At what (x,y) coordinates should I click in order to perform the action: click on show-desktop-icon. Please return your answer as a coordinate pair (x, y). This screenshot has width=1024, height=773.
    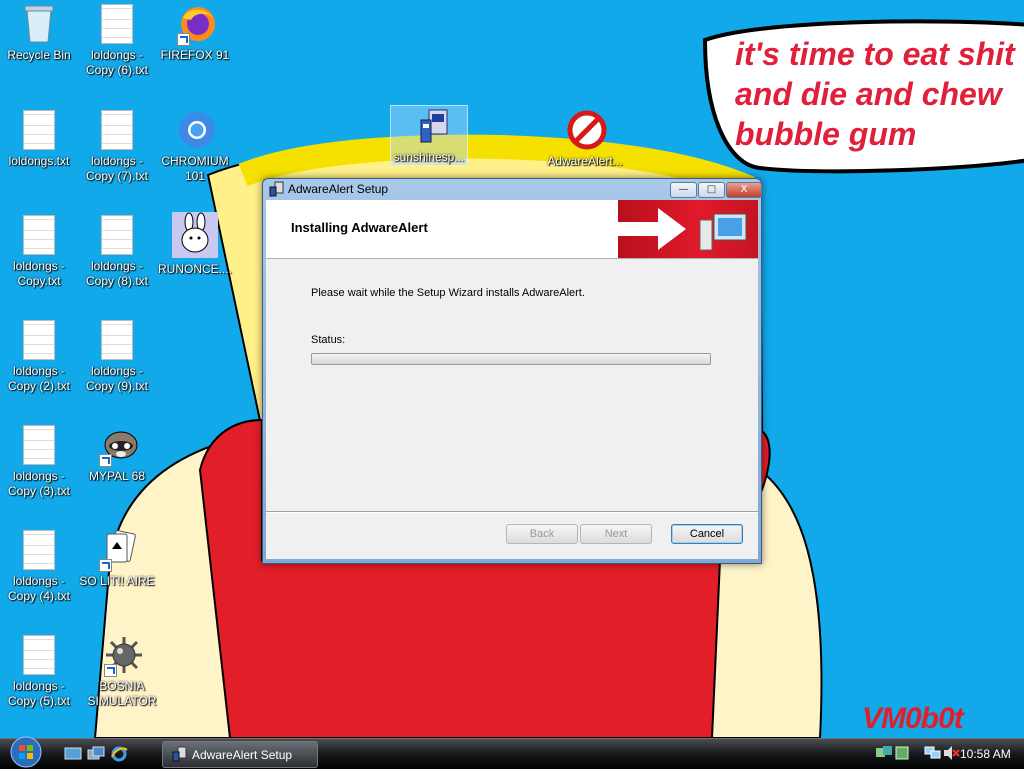
    Looking at the image, I should click on (73, 754).